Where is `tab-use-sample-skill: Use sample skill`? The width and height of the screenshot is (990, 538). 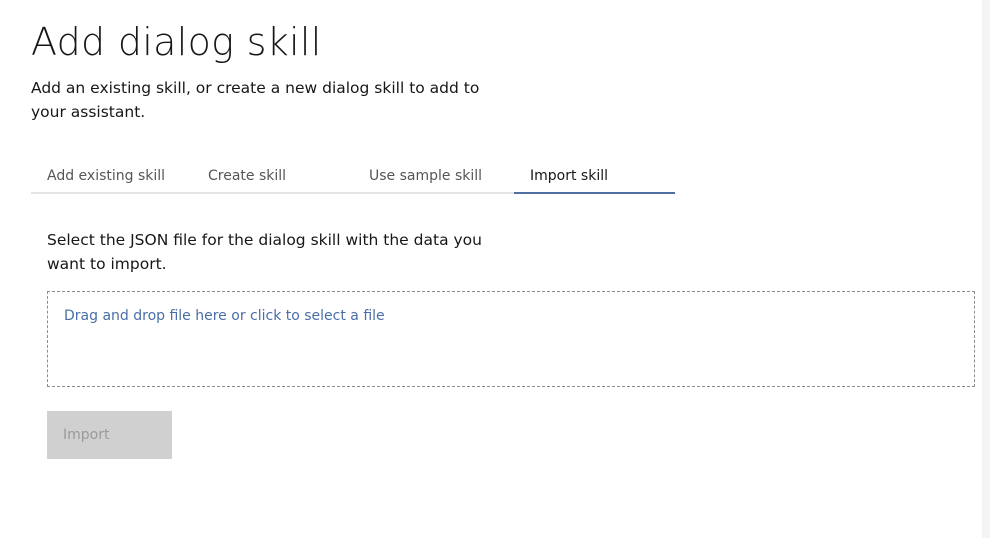 tab-use-sample-skill: Use sample skill is located at coordinates (433, 177).